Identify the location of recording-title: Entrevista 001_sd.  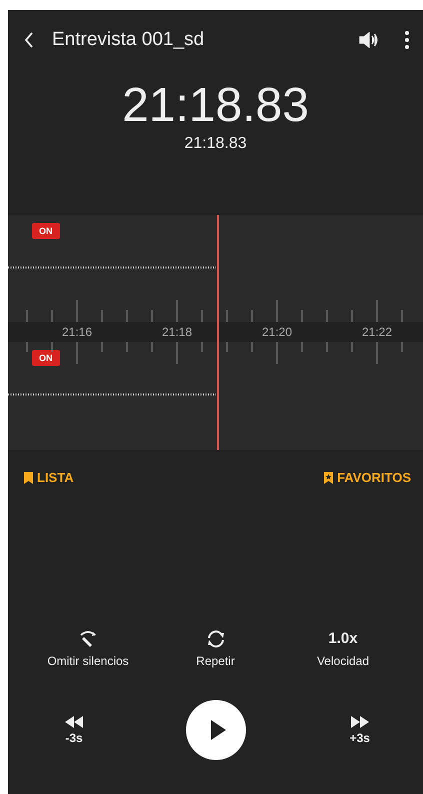
(129, 40).